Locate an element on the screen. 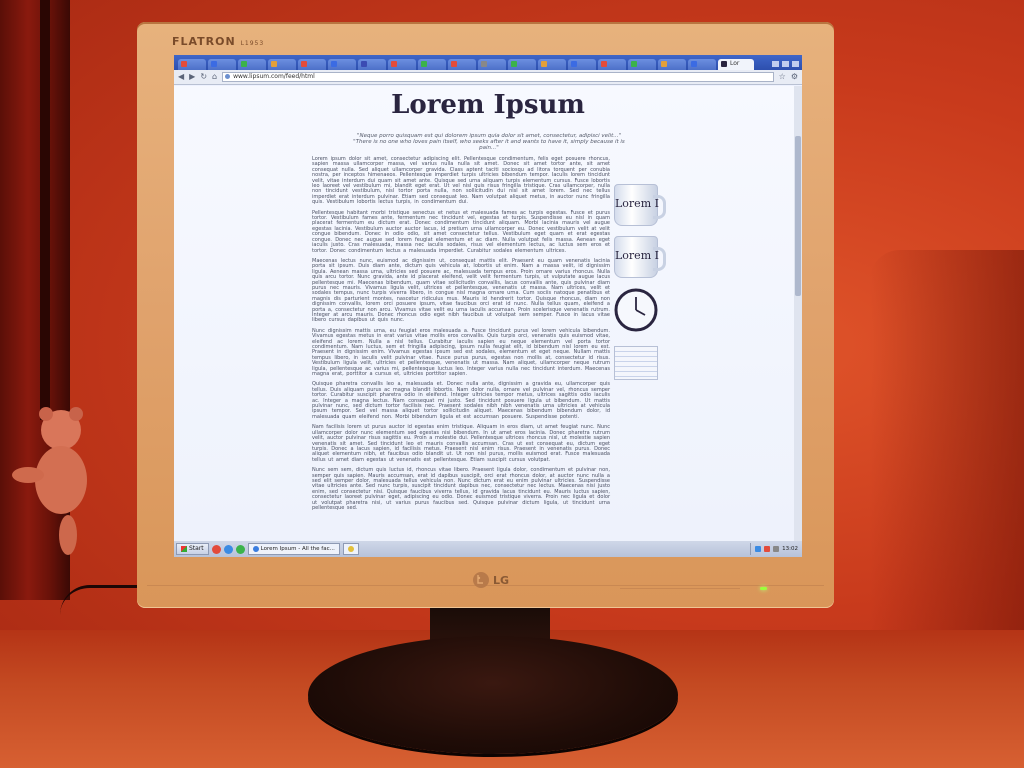  address-bar: www.lipsum.com/feed/html is located at coordinates (498, 77).